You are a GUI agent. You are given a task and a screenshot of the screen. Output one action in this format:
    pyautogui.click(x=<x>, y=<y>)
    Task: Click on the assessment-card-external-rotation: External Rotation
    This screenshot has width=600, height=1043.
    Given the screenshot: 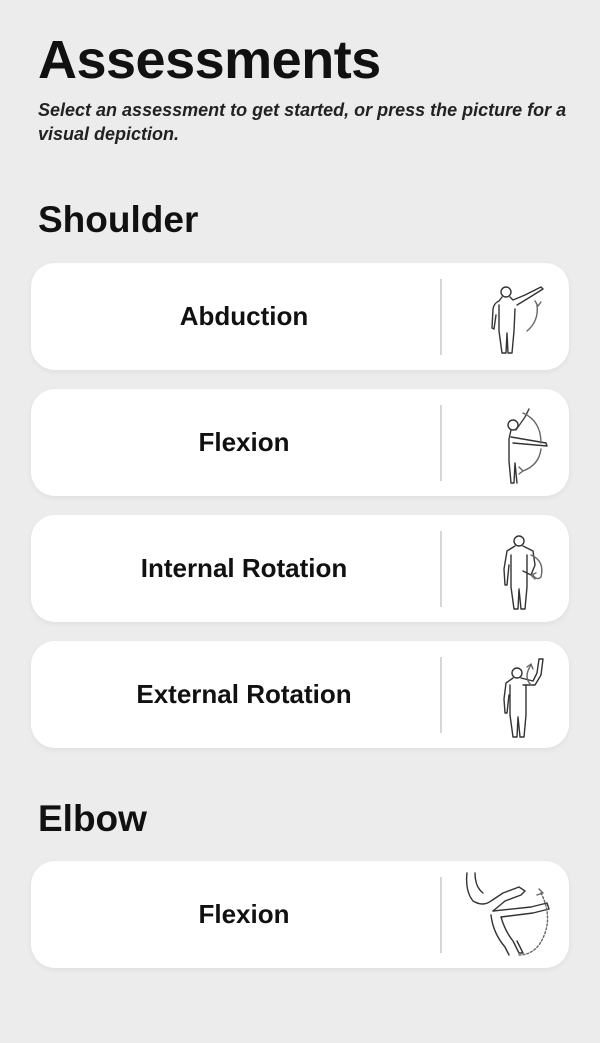 What is the action you would take?
    pyautogui.click(x=300, y=694)
    